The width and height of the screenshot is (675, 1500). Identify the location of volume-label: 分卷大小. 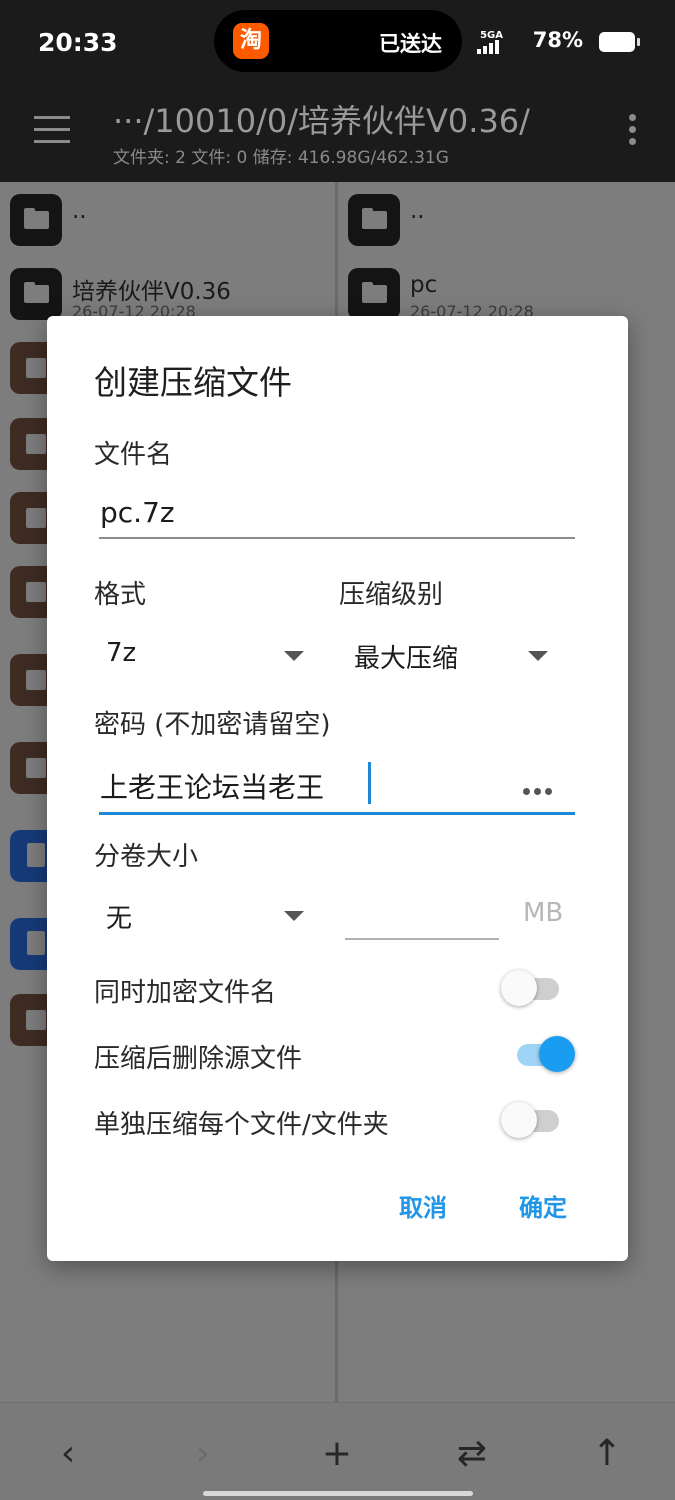
(146, 857).